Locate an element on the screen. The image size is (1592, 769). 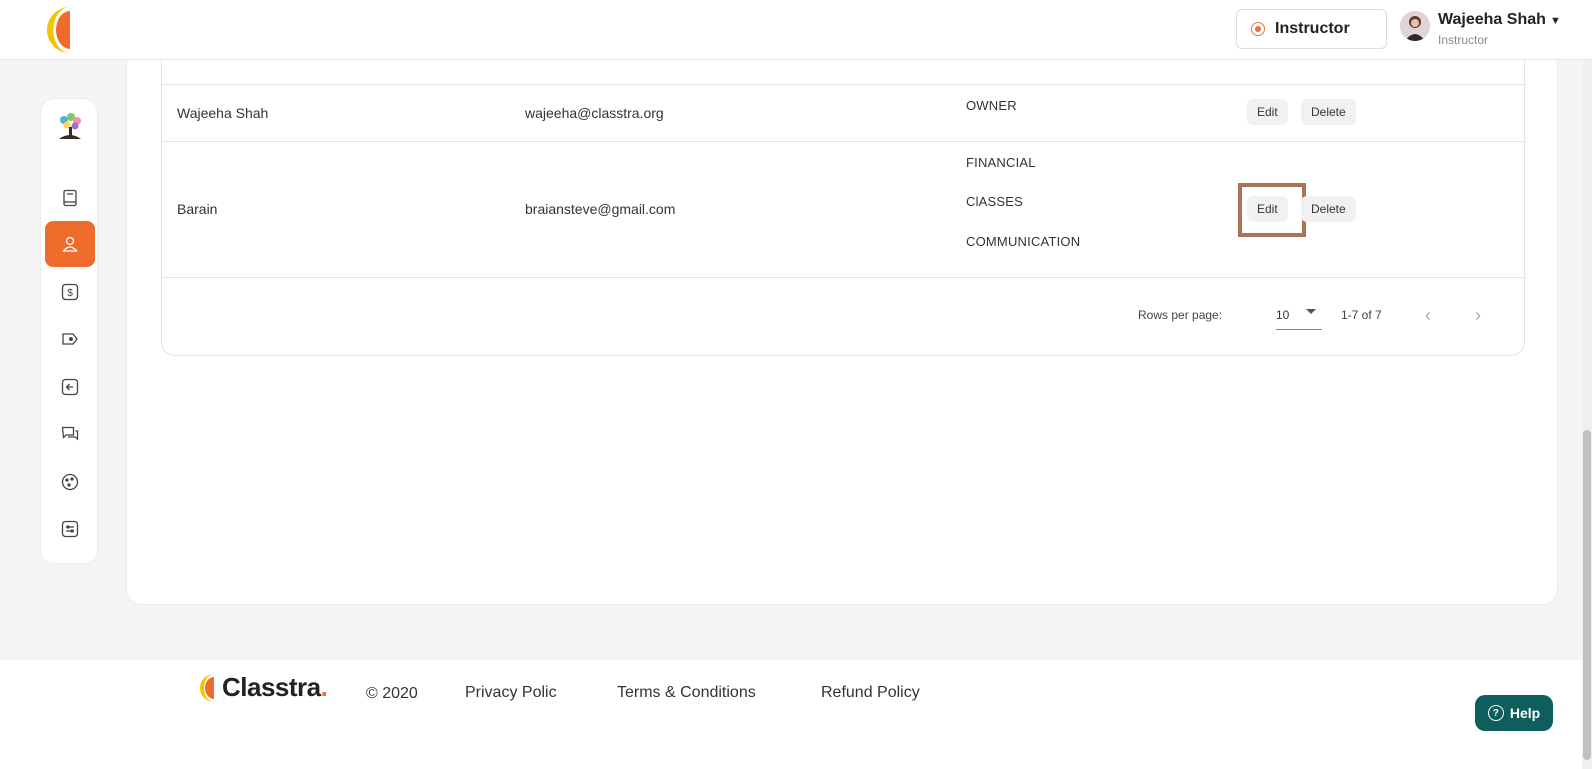
sidebar-item-messages is located at coordinates (70, 434).